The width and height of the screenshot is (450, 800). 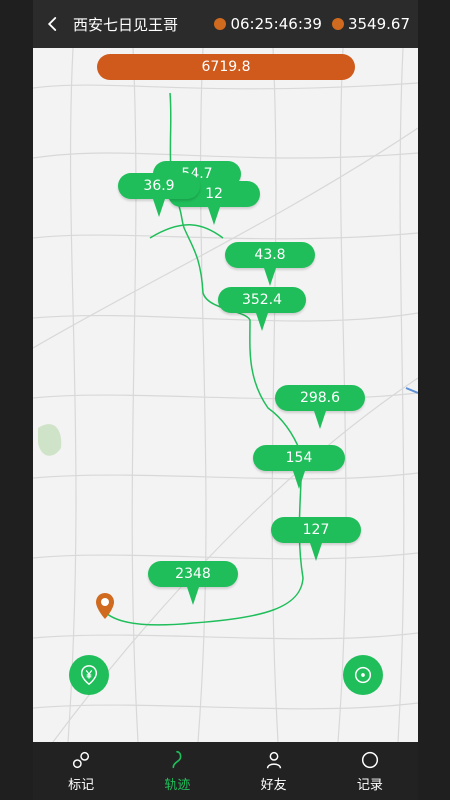 I want to click on yen-pin-icon, so click(x=89, y=675).